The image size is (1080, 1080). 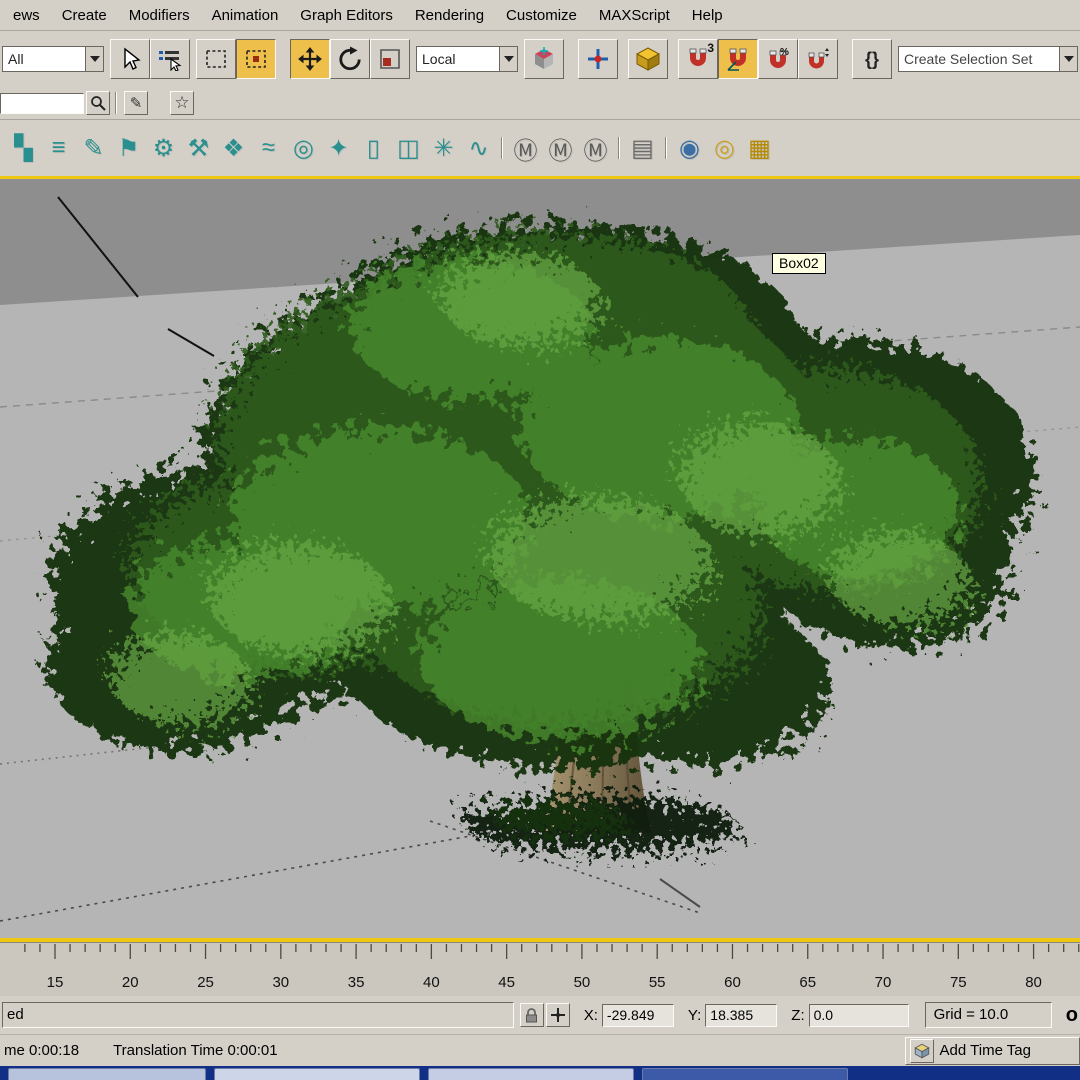 What do you see at coordinates (258, 1015) in the screenshot?
I see `prompt-line: ed` at bounding box center [258, 1015].